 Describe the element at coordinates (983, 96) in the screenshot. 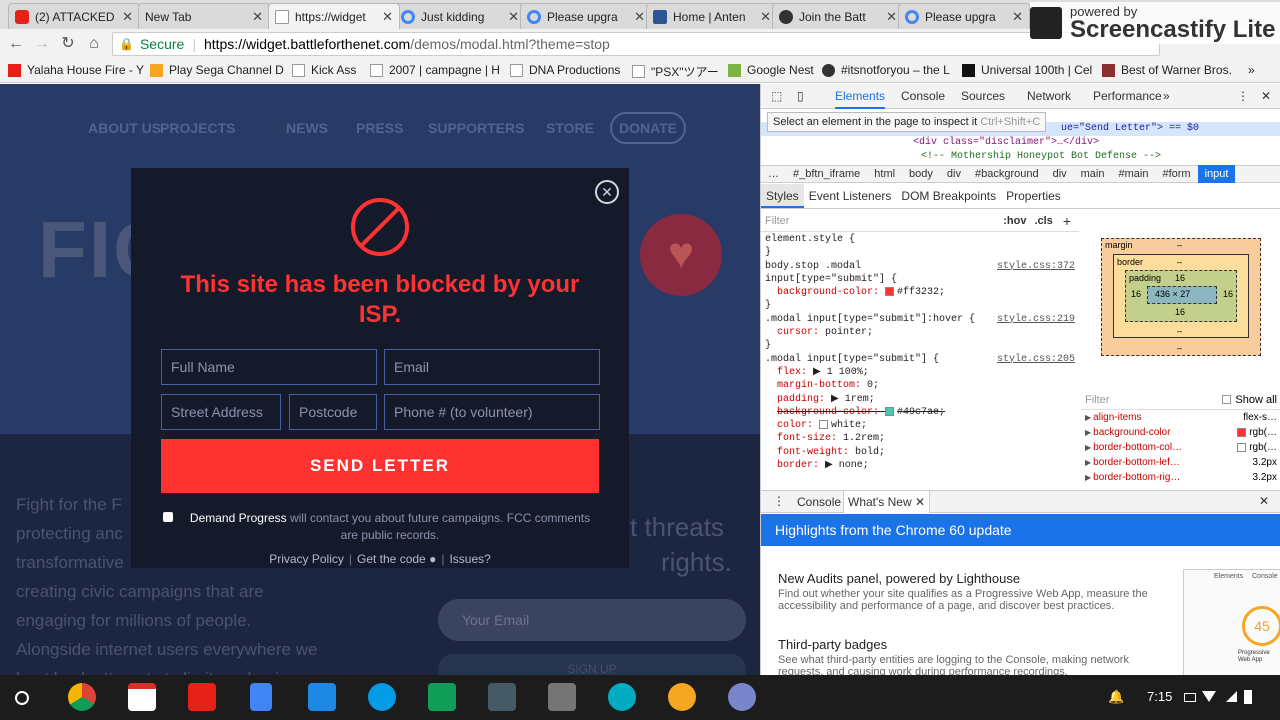

I see `tab-sources: Sources` at that location.